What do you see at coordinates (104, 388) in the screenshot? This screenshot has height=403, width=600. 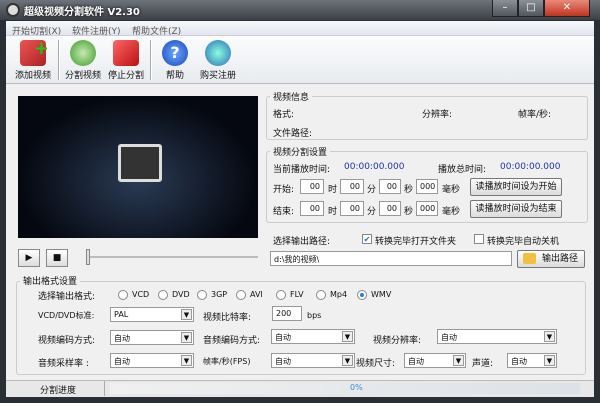 I see `status-divider` at bounding box center [104, 388].